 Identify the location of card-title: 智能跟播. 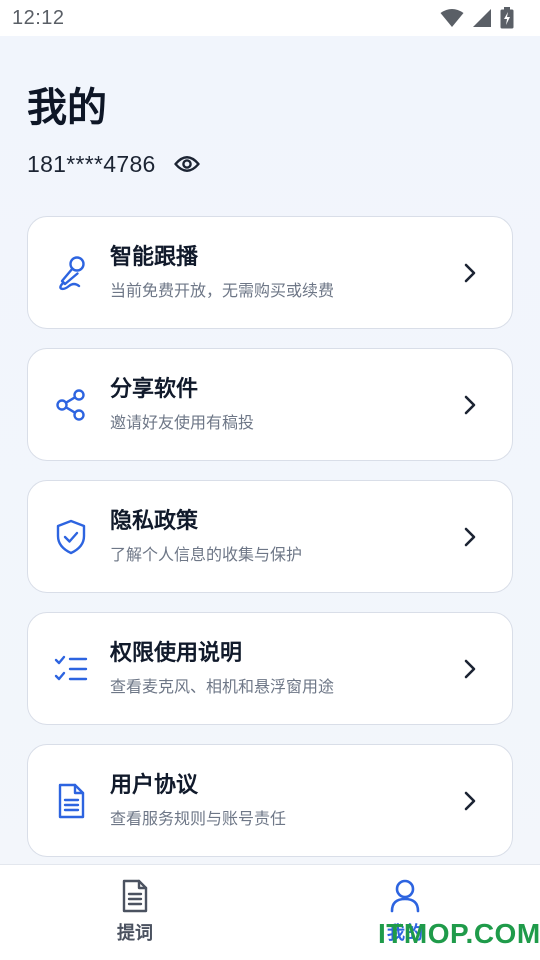
(154, 257).